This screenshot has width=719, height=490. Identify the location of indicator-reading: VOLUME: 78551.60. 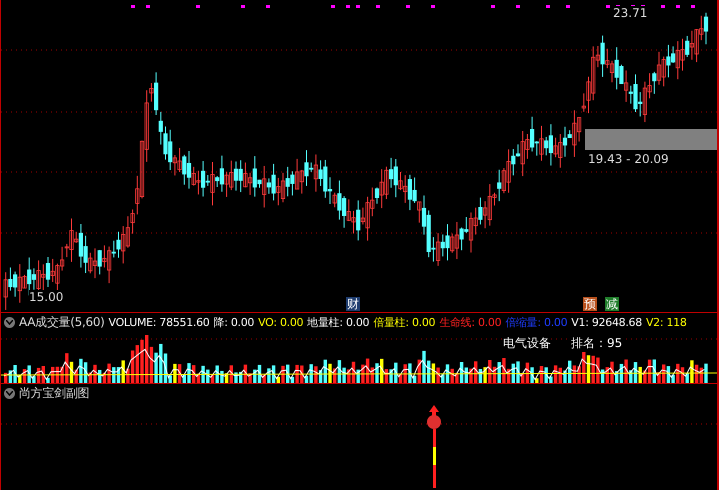
(159, 322).